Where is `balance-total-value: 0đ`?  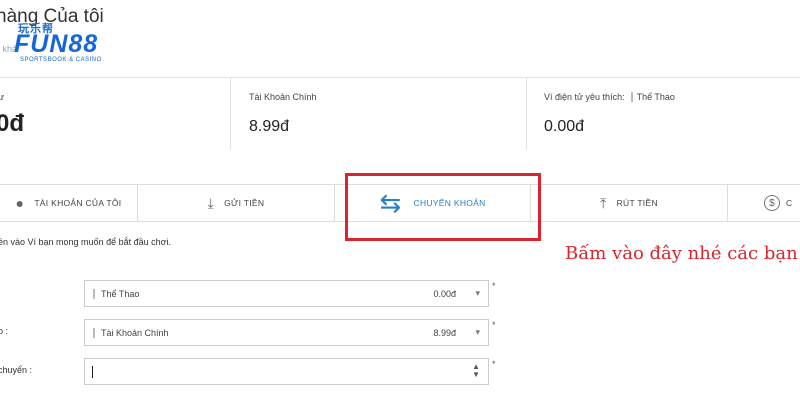 balance-total-value: 0đ is located at coordinates (12, 123).